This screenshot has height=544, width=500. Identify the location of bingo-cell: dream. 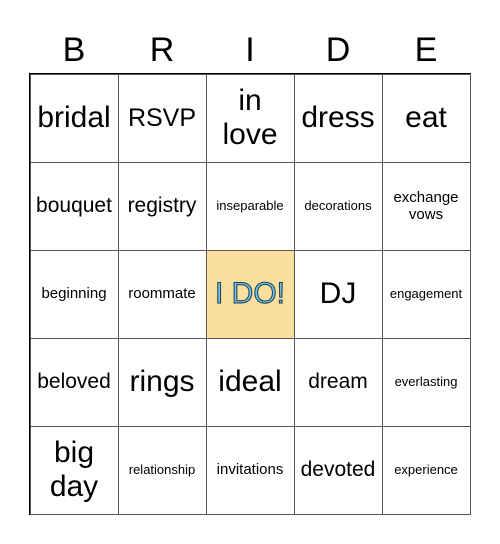
(338, 382).